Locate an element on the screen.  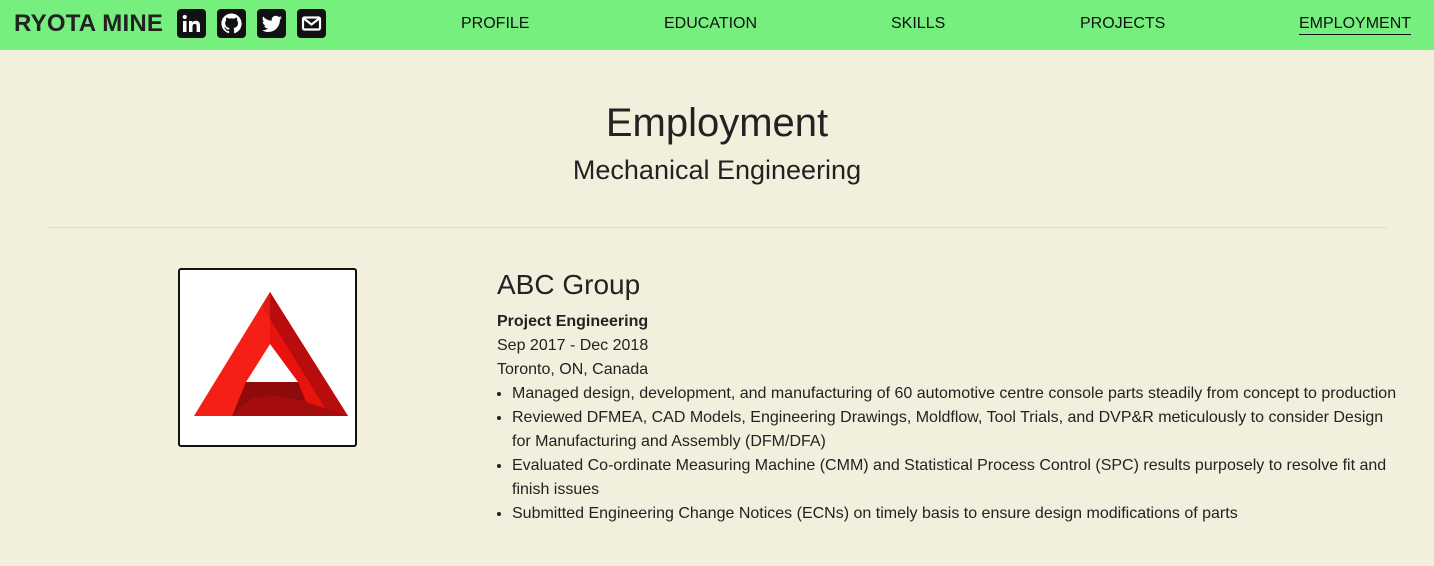
nav-profile: PROFILE is located at coordinates (495, 23).